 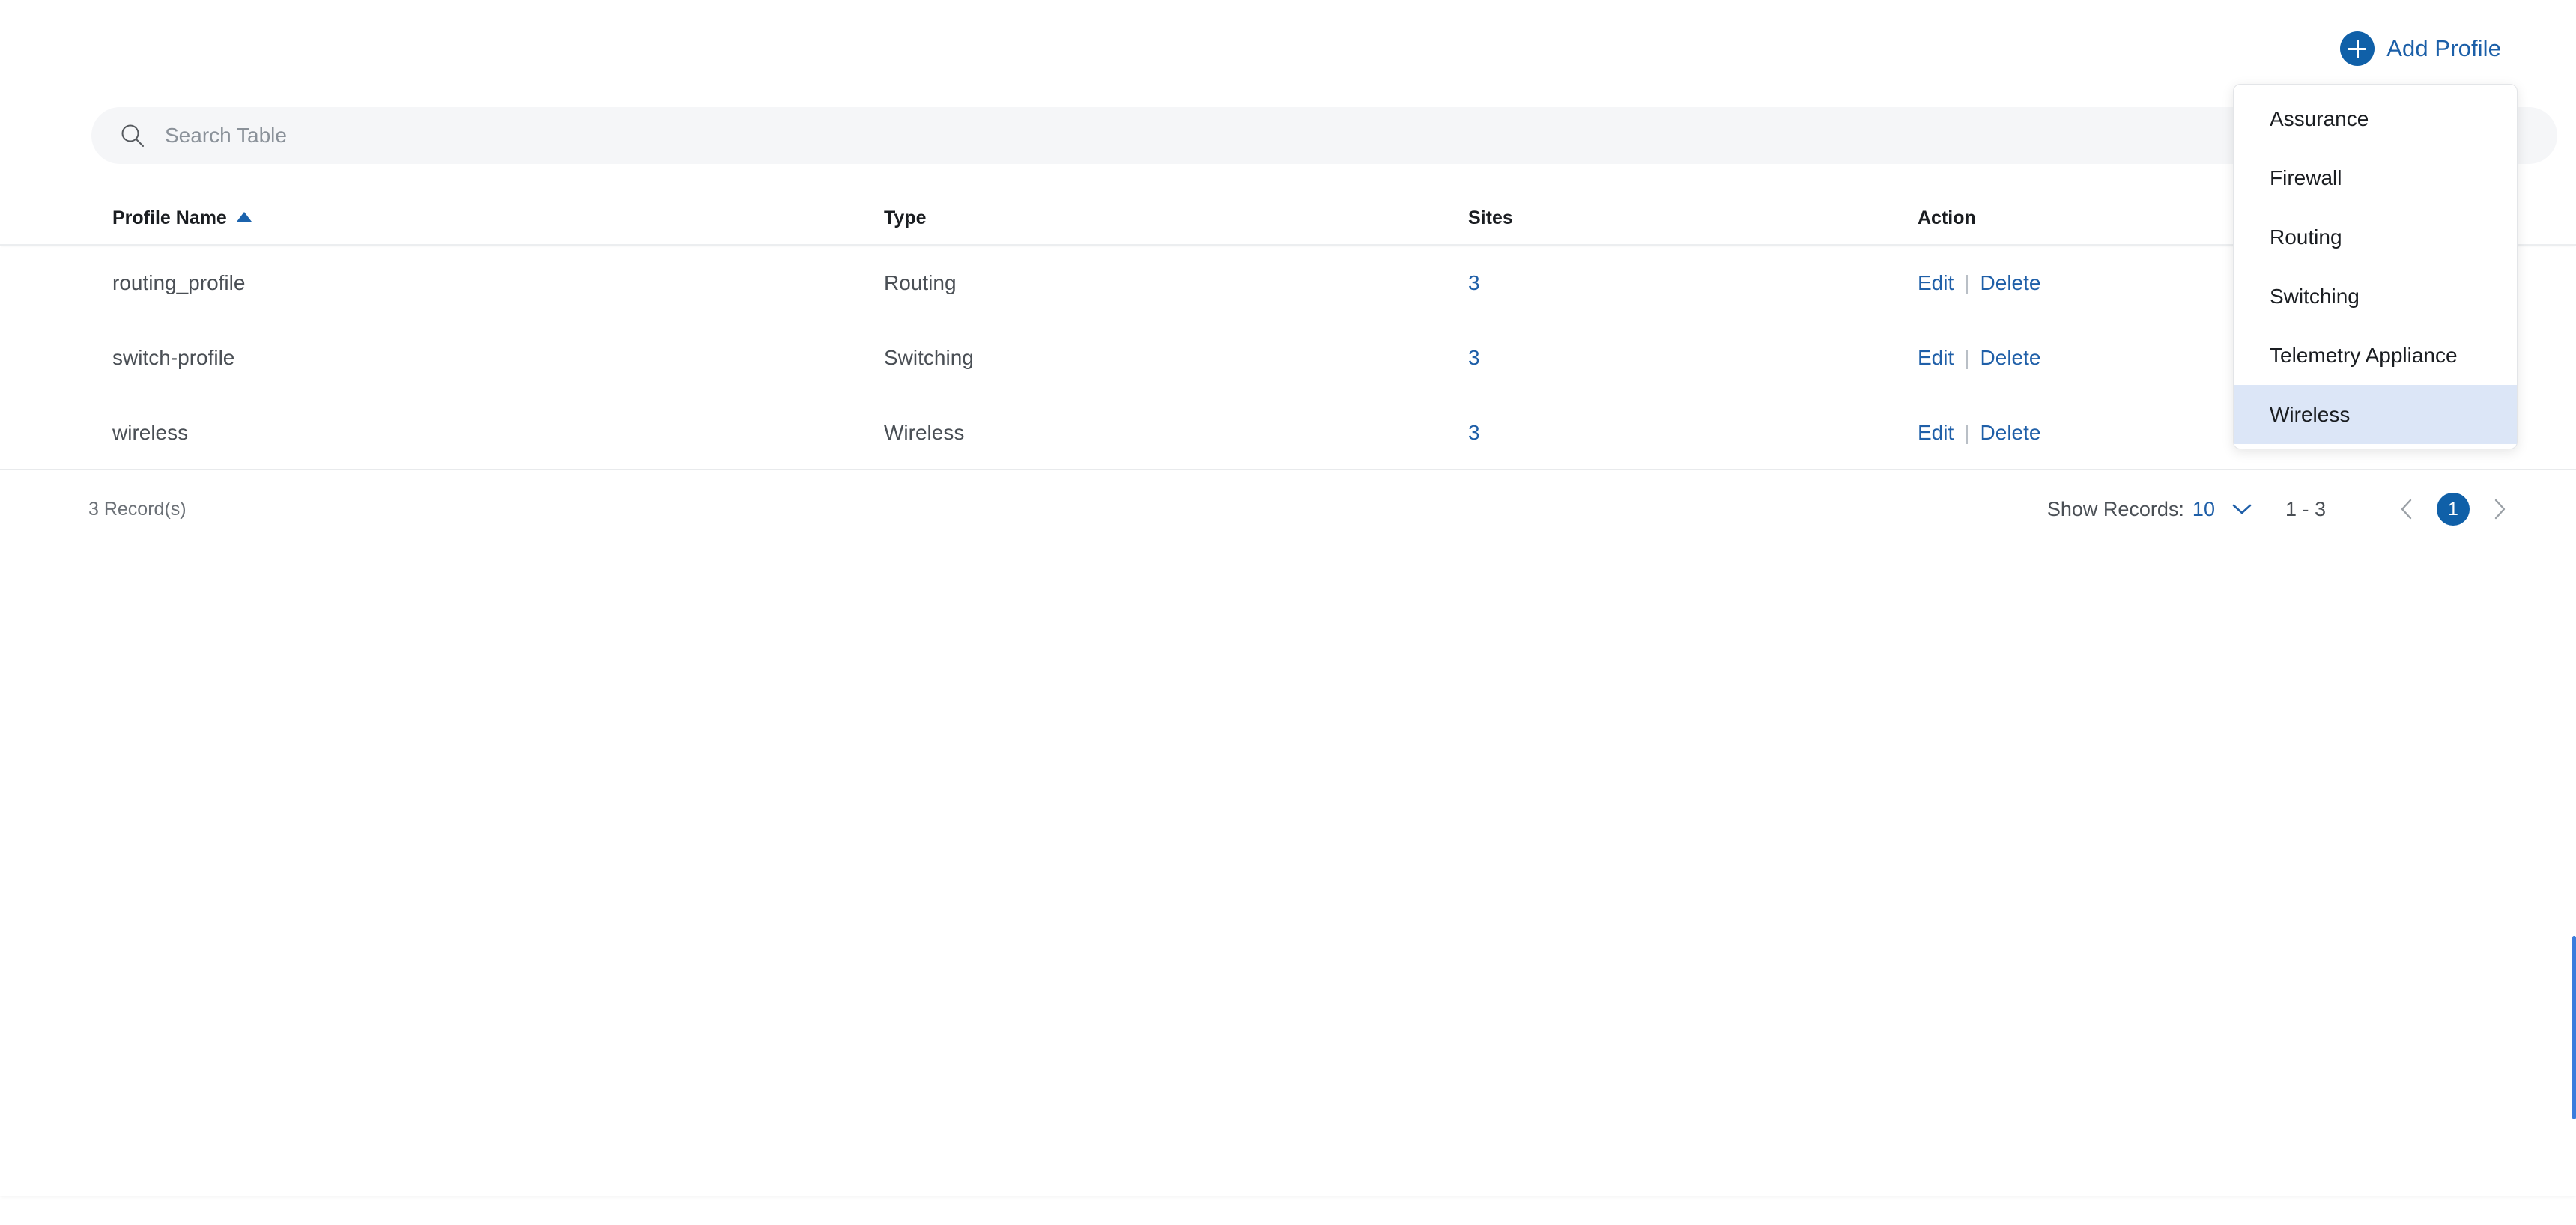 What do you see at coordinates (2364, 355) in the screenshot?
I see `dropdown-item-label: Telemetry Appliance` at bounding box center [2364, 355].